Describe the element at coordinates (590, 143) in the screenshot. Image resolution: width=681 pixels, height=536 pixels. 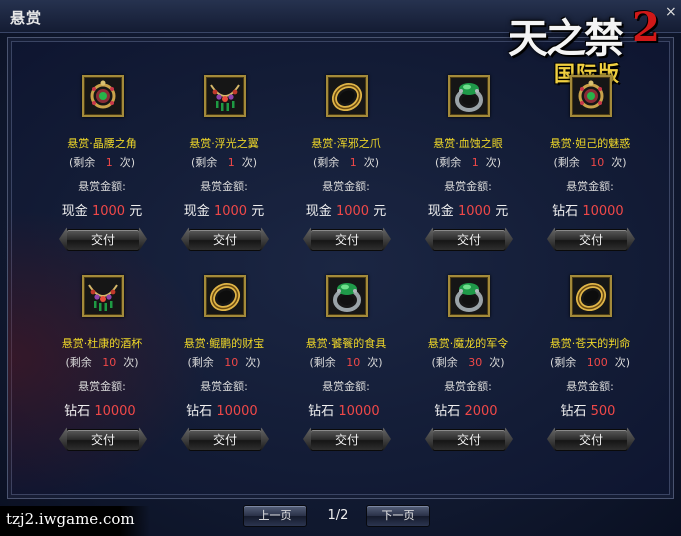
I see `bounty-name: 悬赏·妲己的魅惑` at that location.